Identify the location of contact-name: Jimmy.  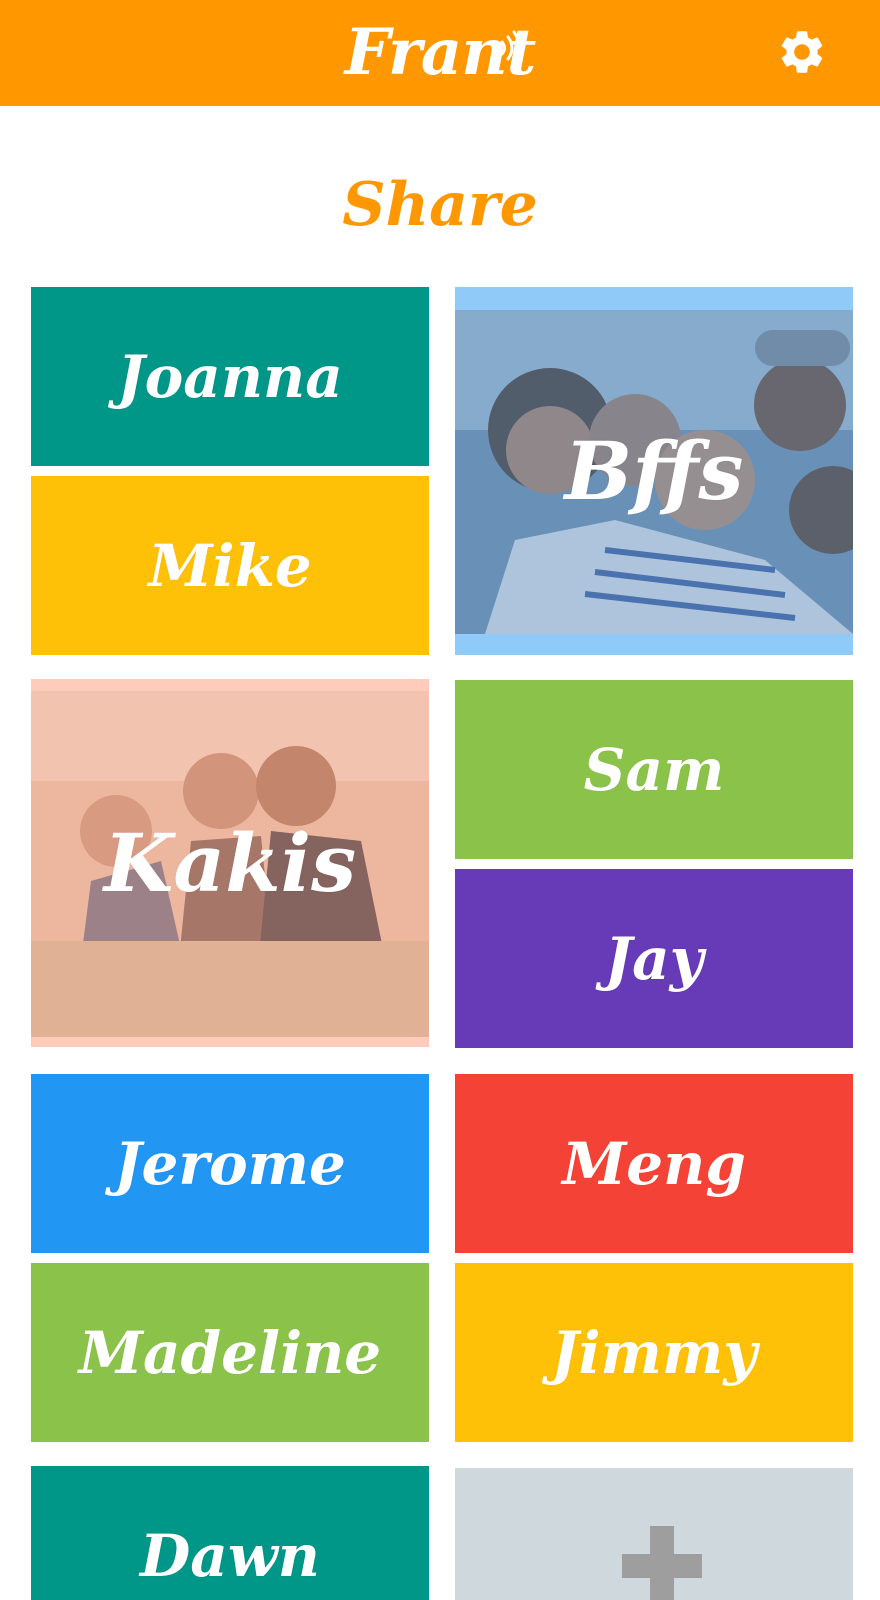
(654, 1352).